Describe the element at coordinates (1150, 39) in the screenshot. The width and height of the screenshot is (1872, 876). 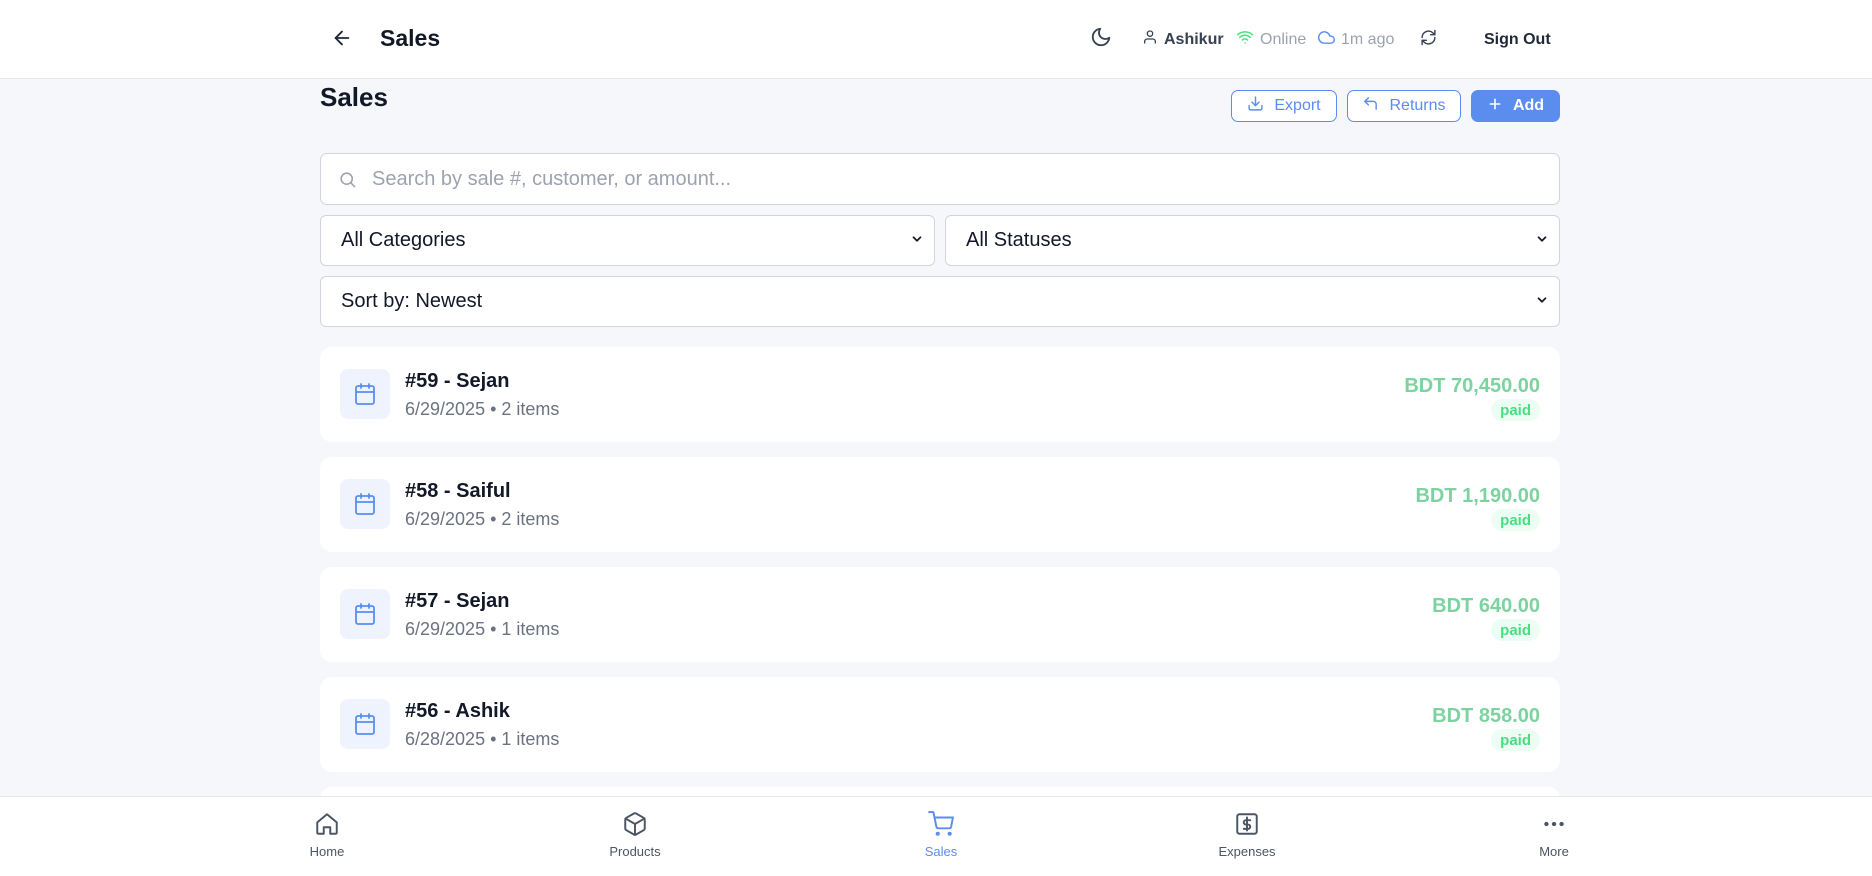
I see `user-icon` at that location.